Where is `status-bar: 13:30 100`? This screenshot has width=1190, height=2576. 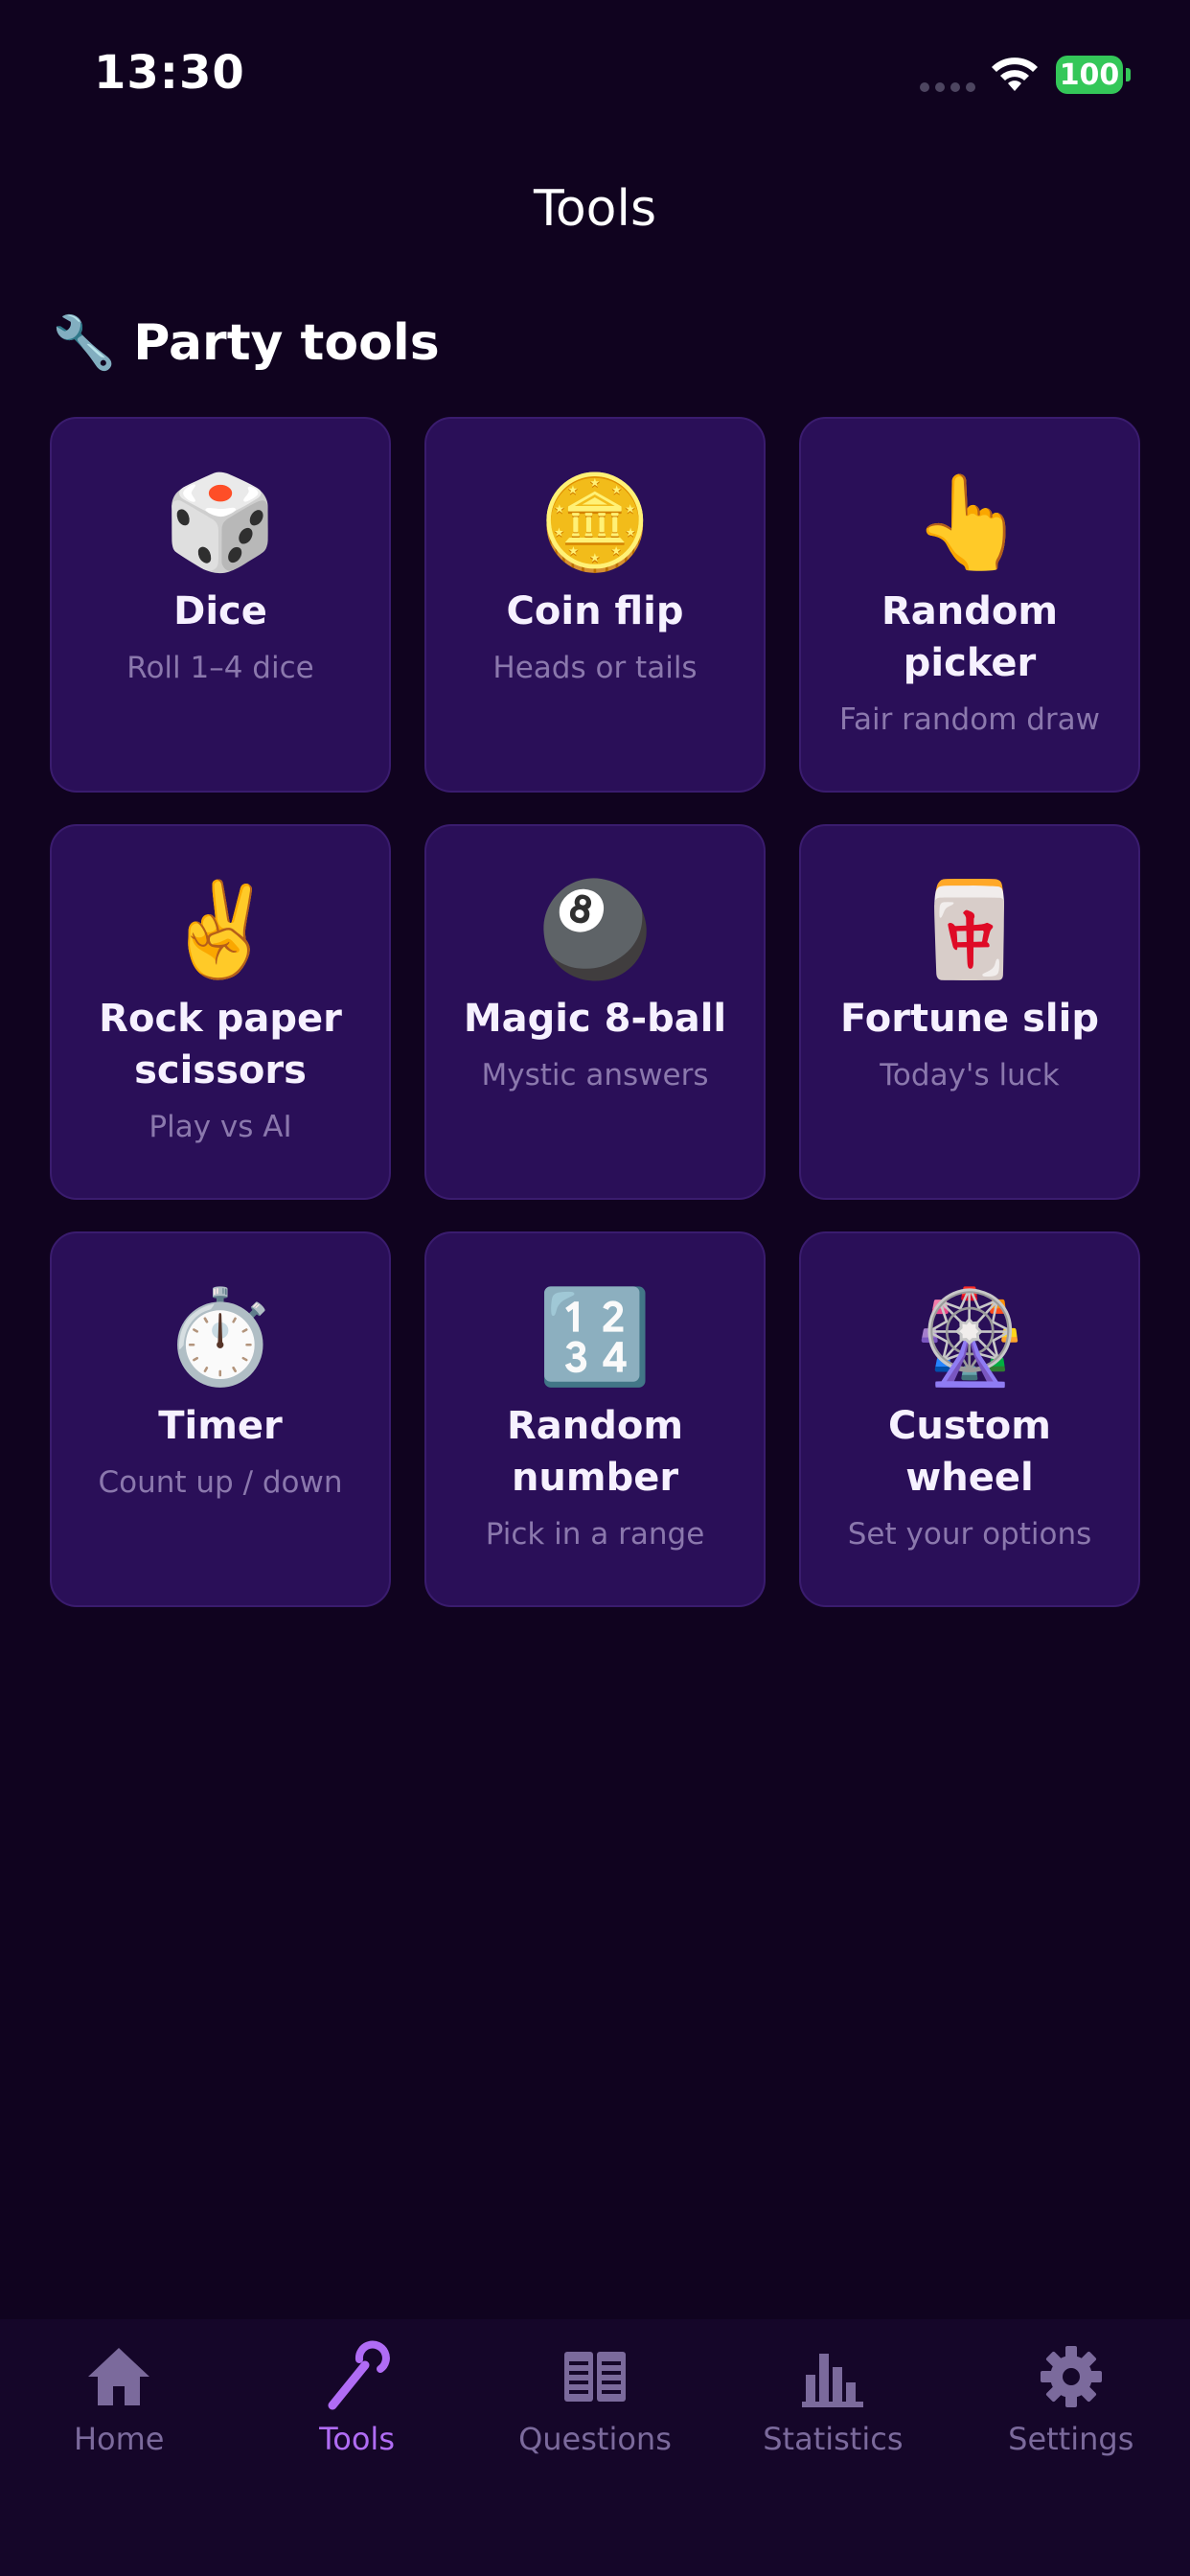 status-bar: 13:30 100 is located at coordinates (595, 72).